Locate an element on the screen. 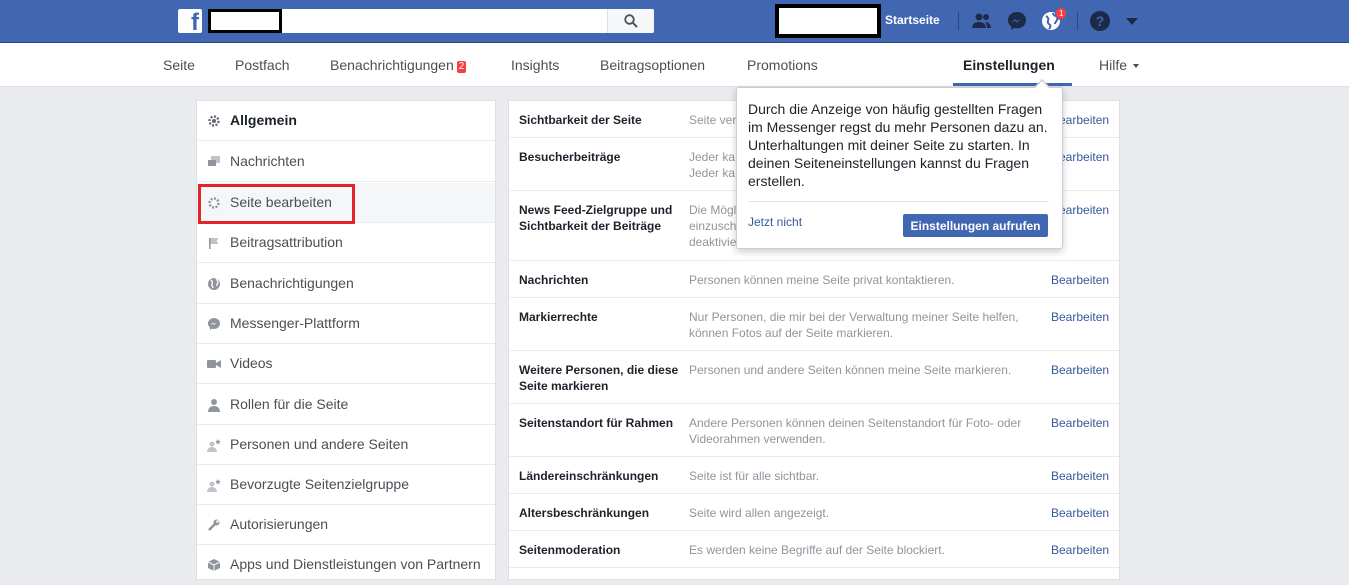 The image size is (1349, 585). search-box is located at coordinates (431, 21).